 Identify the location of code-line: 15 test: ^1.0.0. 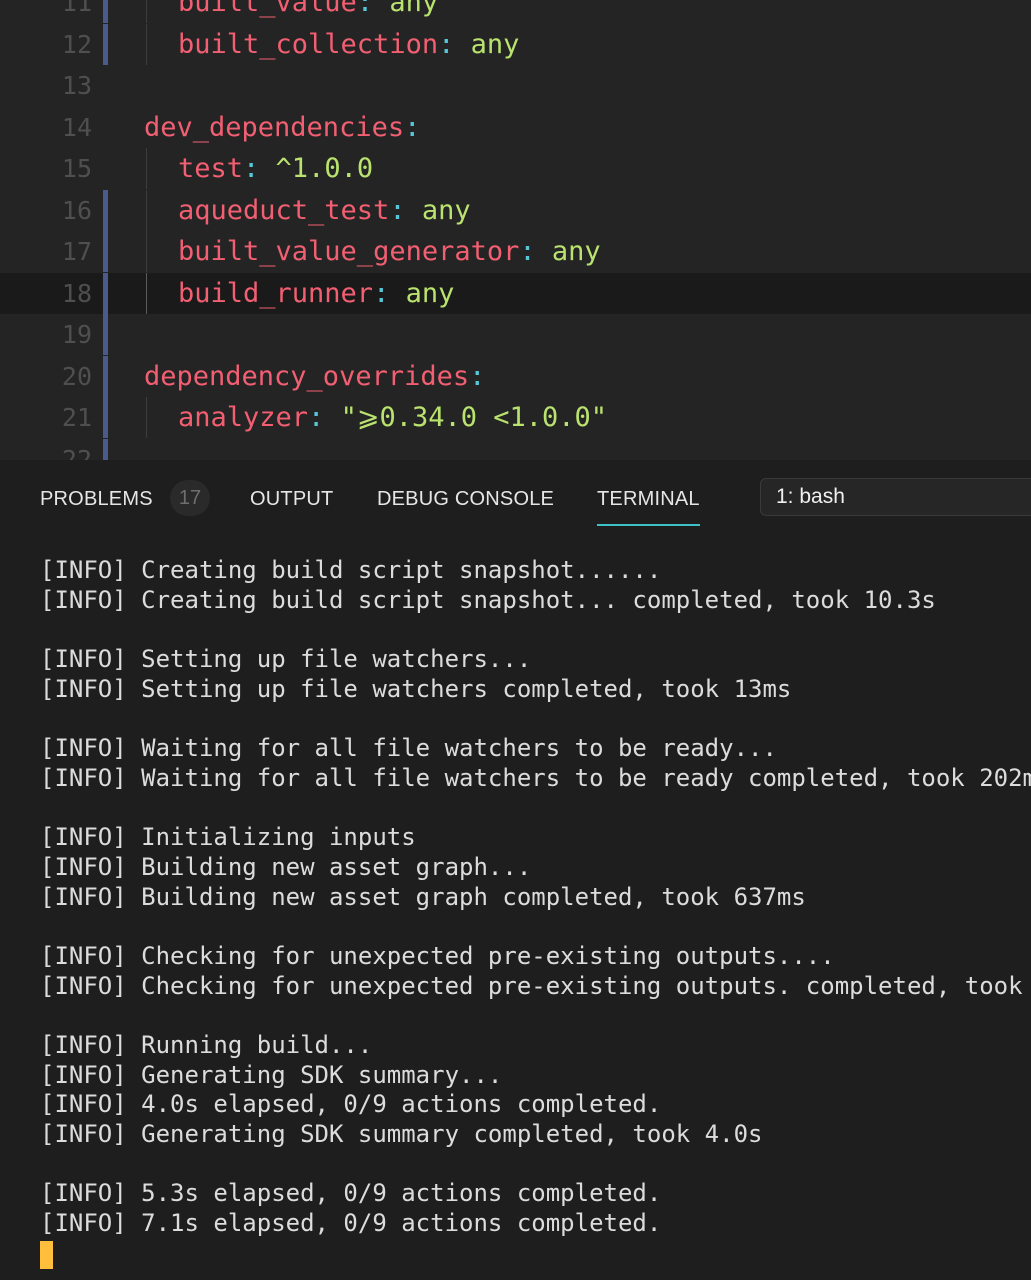
(515, 168).